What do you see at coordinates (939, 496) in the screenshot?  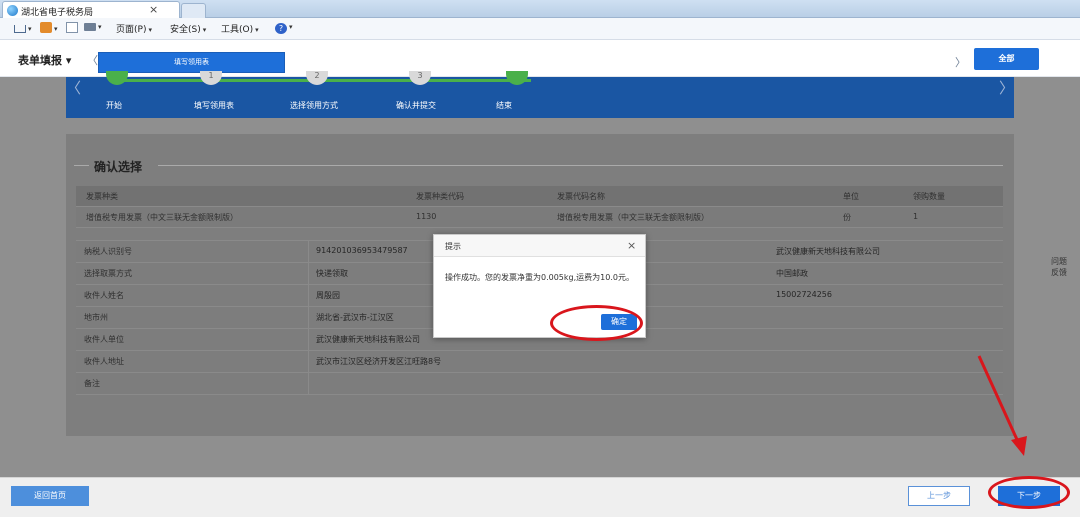 I see `prev-step-button: 上一步` at bounding box center [939, 496].